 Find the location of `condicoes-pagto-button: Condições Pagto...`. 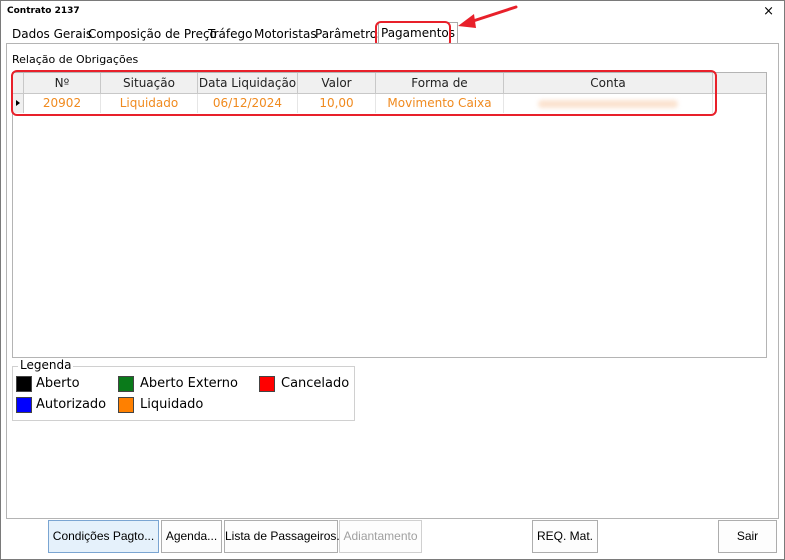

condicoes-pagto-button: Condições Pagto... is located at coordinates (103, 536).